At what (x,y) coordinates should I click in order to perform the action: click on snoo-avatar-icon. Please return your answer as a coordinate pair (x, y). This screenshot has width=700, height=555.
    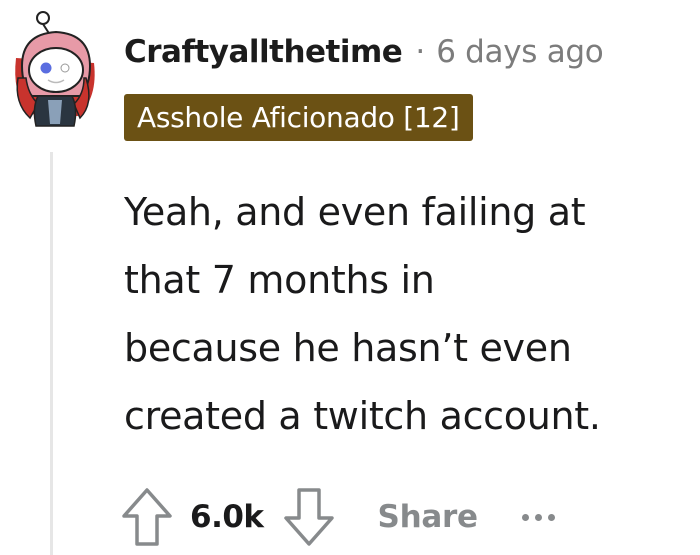
    Looking at the image, I should click on (55, 69).